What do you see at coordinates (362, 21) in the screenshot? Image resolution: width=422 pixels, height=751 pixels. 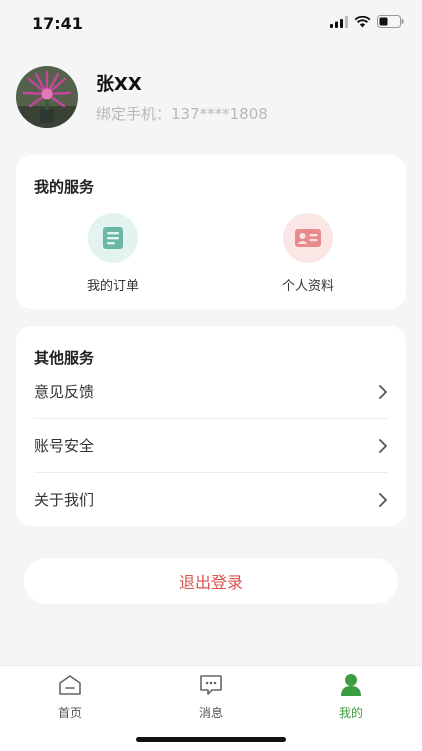 I see `wifi-icon` at bounding box center [362, 21].